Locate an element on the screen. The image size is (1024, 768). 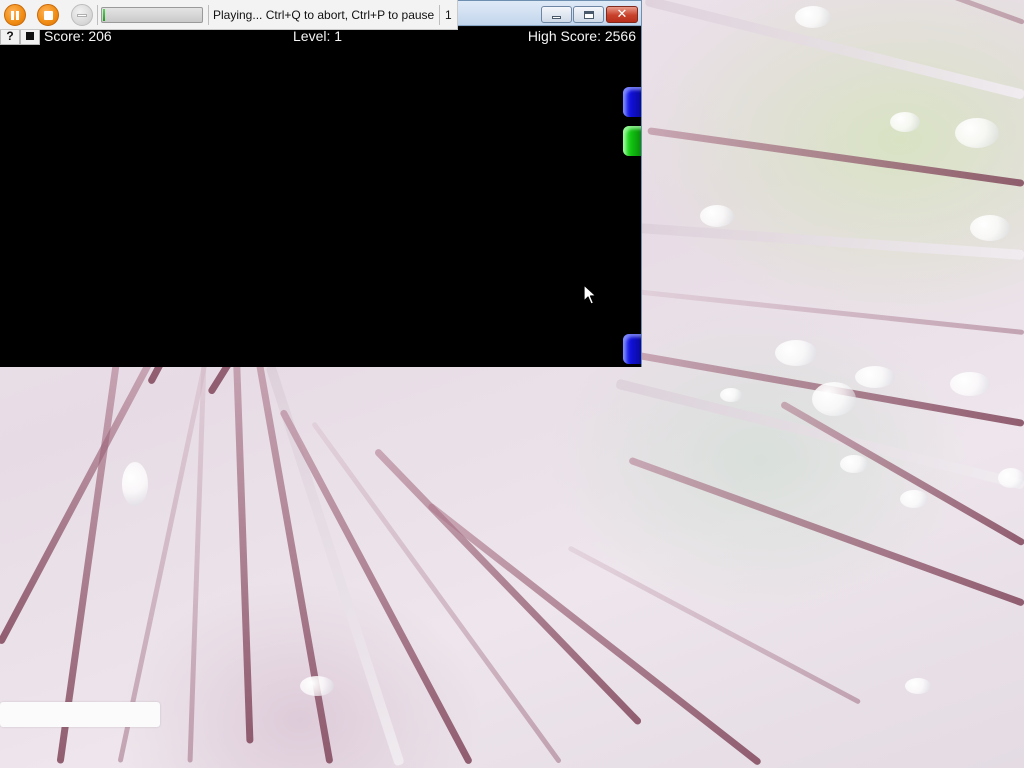
high-score-label: High Score: 2566 is located at coordinates (581, 36).